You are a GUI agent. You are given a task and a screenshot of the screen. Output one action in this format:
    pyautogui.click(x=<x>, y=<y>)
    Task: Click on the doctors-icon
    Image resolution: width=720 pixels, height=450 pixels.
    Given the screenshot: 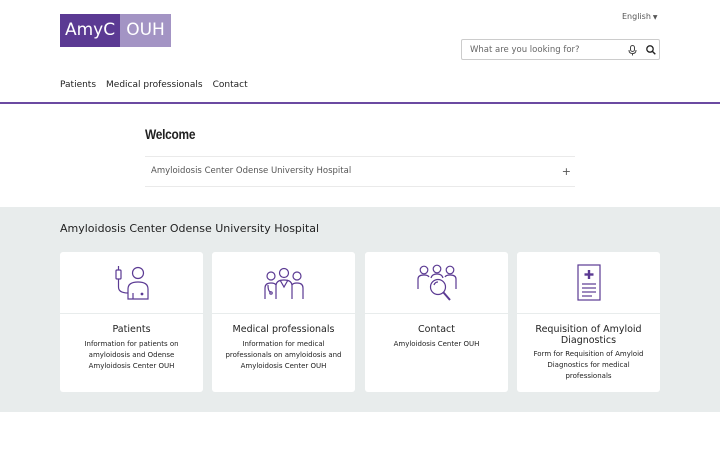 What is the action you would take?
    pyautogui.click(x=283, y=283)
    